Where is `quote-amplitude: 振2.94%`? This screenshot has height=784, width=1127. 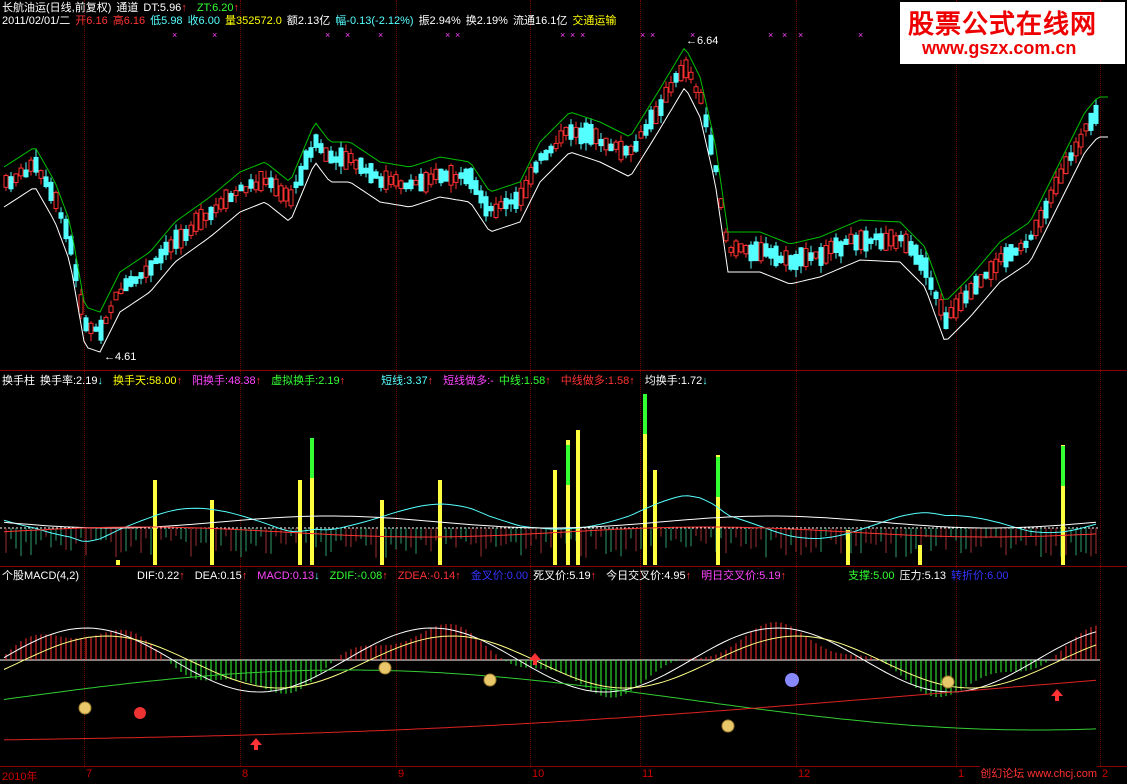
quote-amplitude: 振2.94% is located at coordinates (439, 21).